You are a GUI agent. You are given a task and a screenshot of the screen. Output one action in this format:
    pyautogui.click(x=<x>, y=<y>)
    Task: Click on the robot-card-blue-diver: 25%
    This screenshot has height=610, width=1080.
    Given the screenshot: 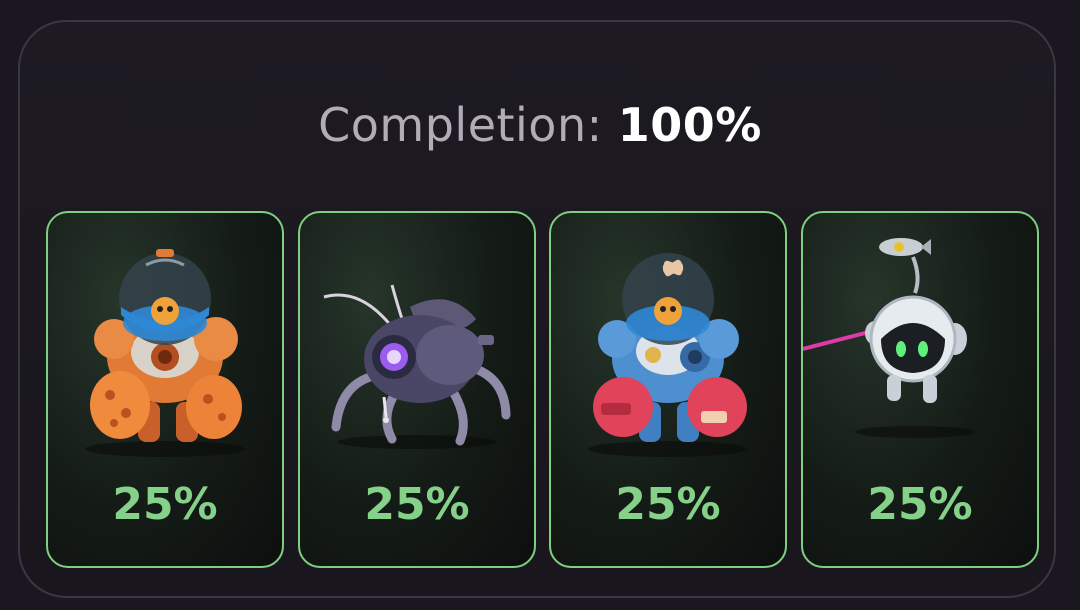 What is the action you would take?
    pyautogui.click(x=668, y=389)
    